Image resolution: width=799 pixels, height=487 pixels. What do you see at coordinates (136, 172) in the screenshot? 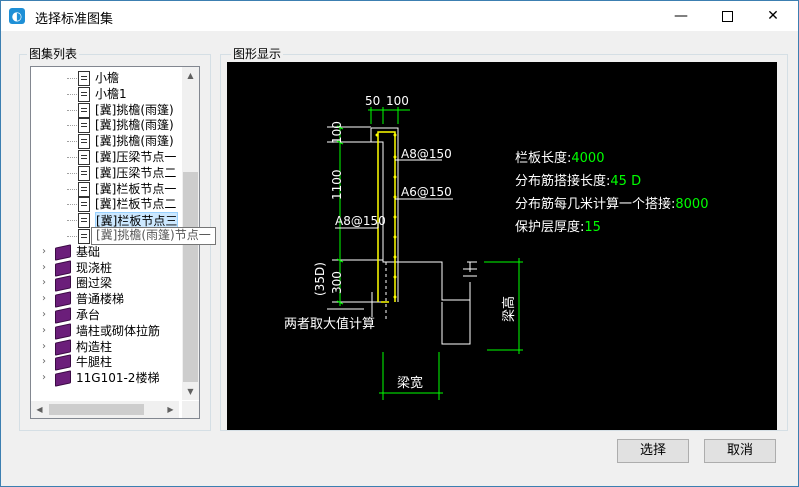
I see `tree-item-label: [冀]压梁节点二` at bounding box center [136, 172].